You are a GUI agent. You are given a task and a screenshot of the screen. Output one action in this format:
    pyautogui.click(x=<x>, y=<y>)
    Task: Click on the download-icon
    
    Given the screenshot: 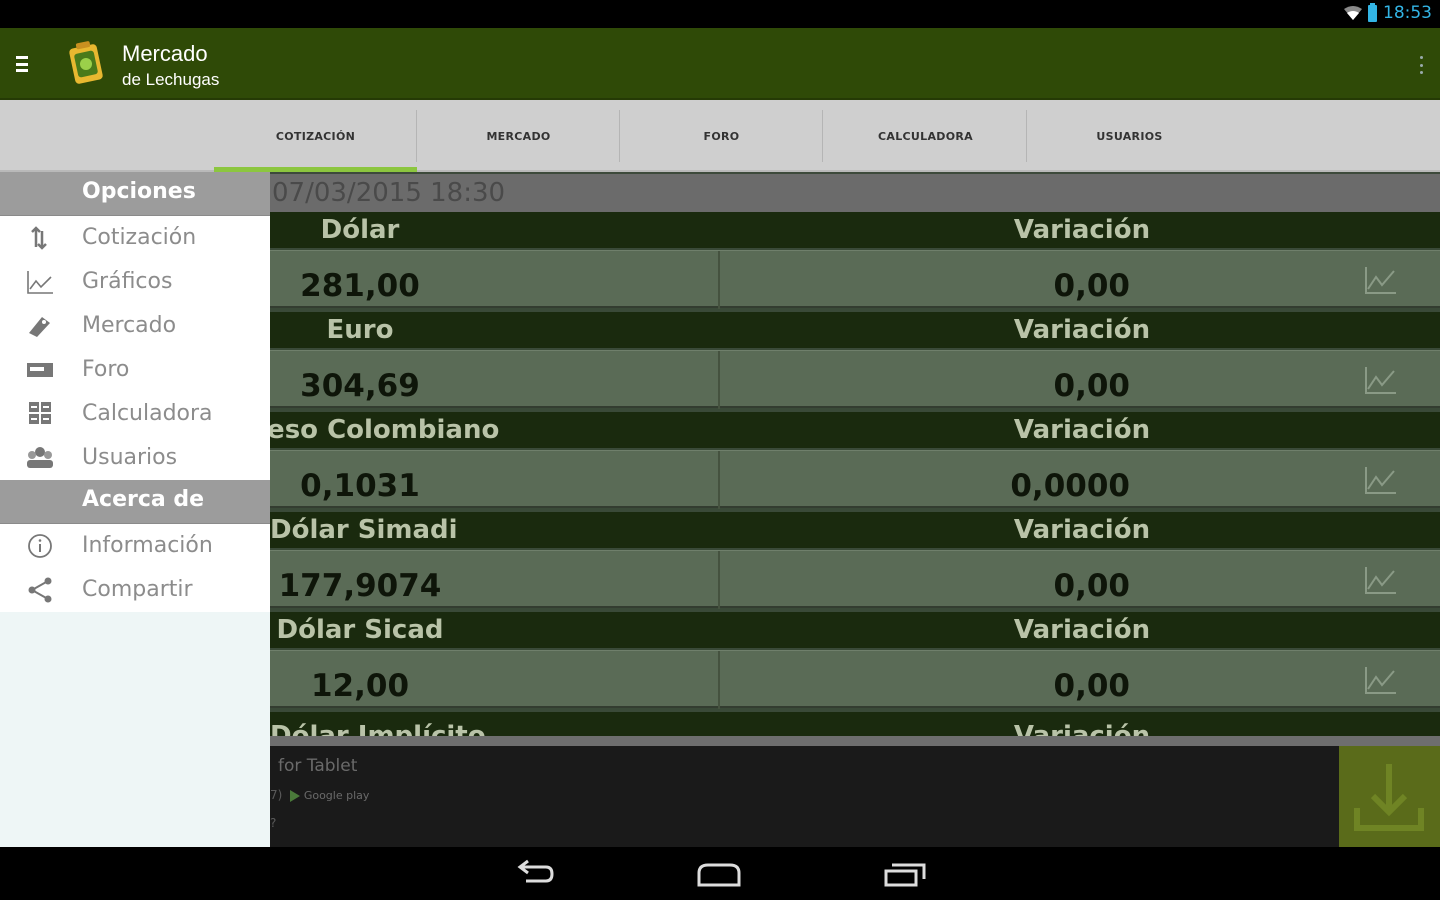 What is the action you would take?
    pyautogui.click(x=1389, y=797)
    